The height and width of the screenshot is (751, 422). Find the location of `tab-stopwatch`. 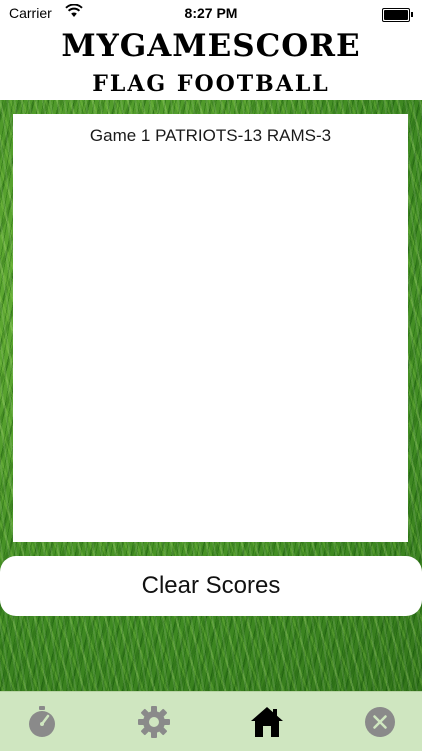

tab-stopwatch is located at coordinates (42, 721).